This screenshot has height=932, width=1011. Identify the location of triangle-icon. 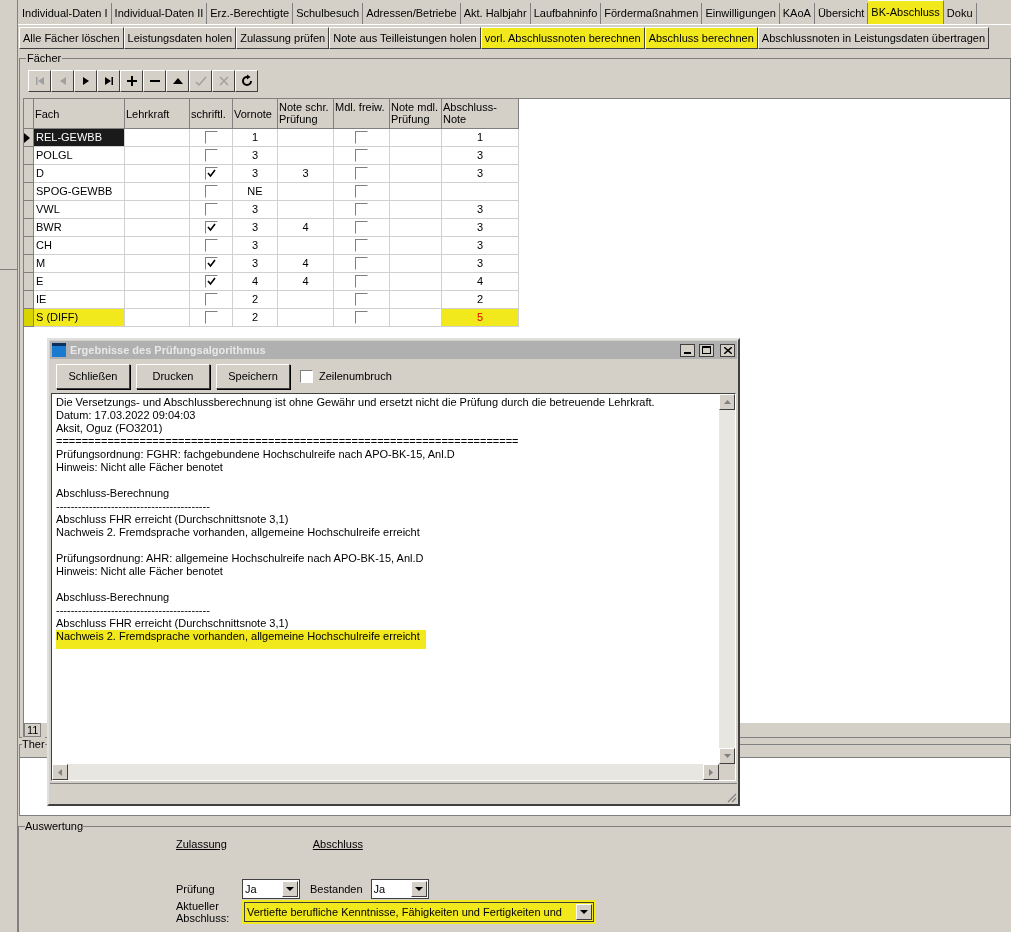
(60, 772).